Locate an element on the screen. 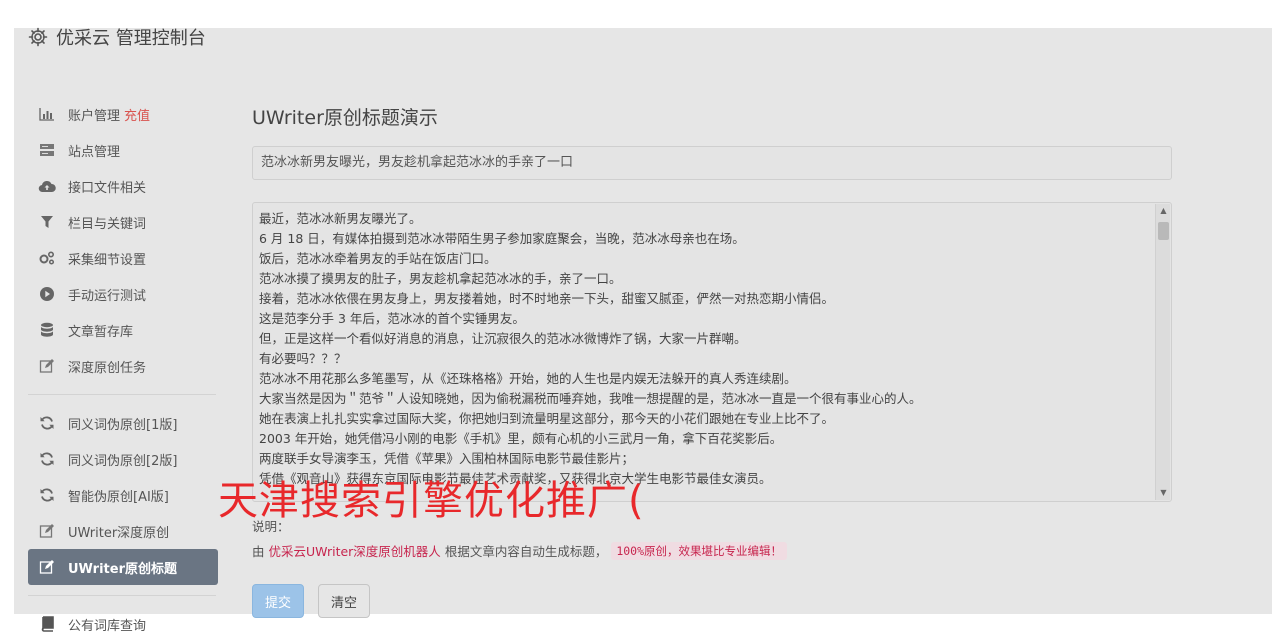 This screenshot has height=642, width=1286. sidebar-item-label: 接口文件相关 is located at coordinates (107, 188).